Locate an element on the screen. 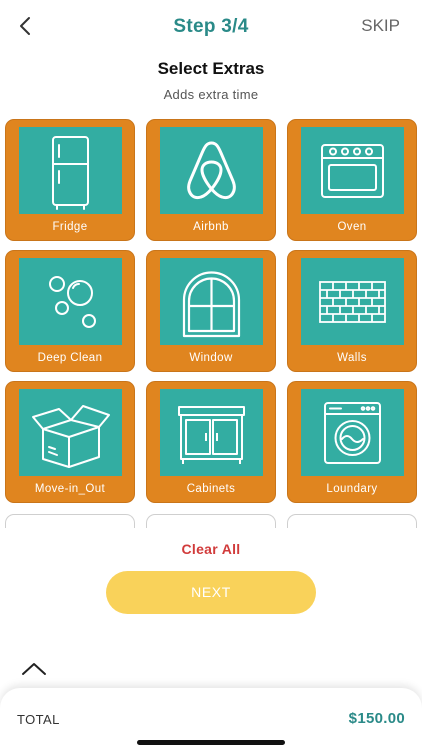  airbnb-icon is located at coordinates (211, 170).